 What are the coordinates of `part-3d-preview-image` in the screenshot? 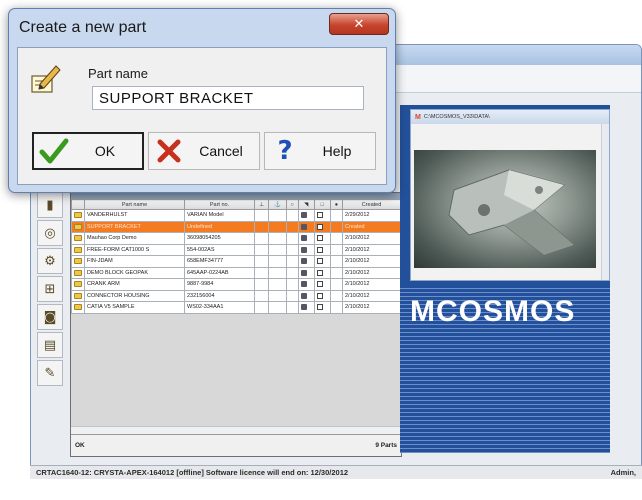 It's located at (505, 209).